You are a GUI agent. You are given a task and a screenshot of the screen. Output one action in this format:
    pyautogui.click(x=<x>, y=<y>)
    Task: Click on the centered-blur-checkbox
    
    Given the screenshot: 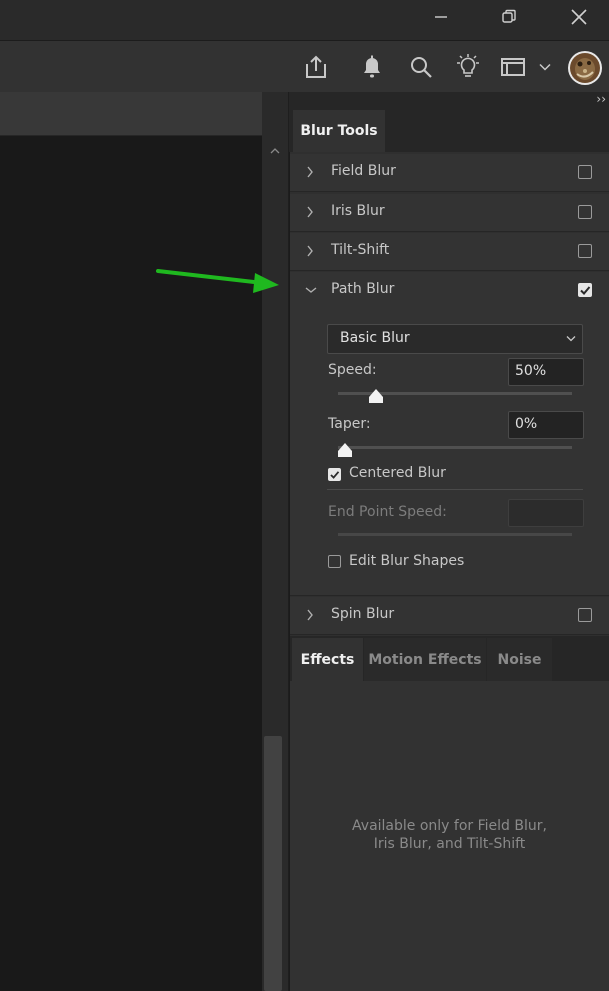 What is the action you would take?
    pyautogui.click(x=334, y=474)
    